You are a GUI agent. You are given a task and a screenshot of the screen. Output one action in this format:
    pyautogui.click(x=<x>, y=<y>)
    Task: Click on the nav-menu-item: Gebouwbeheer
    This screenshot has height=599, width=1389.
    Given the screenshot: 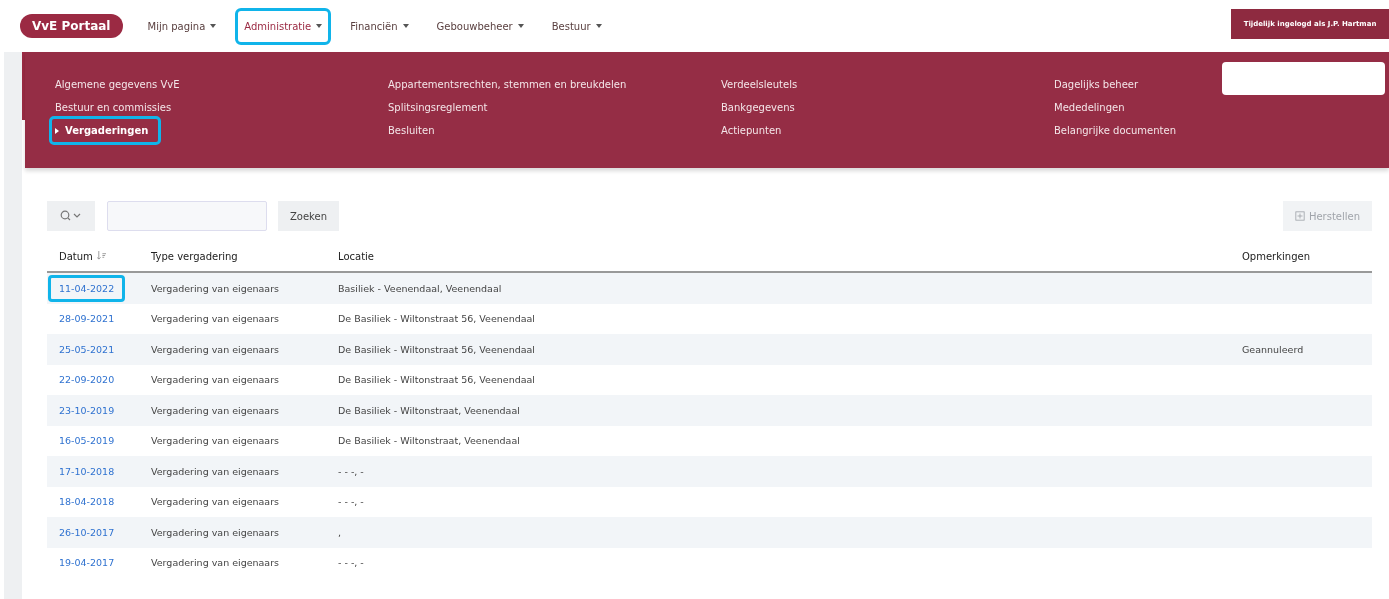 What is the action you would take?
    pyautogui.click(x=480, y=26)
    